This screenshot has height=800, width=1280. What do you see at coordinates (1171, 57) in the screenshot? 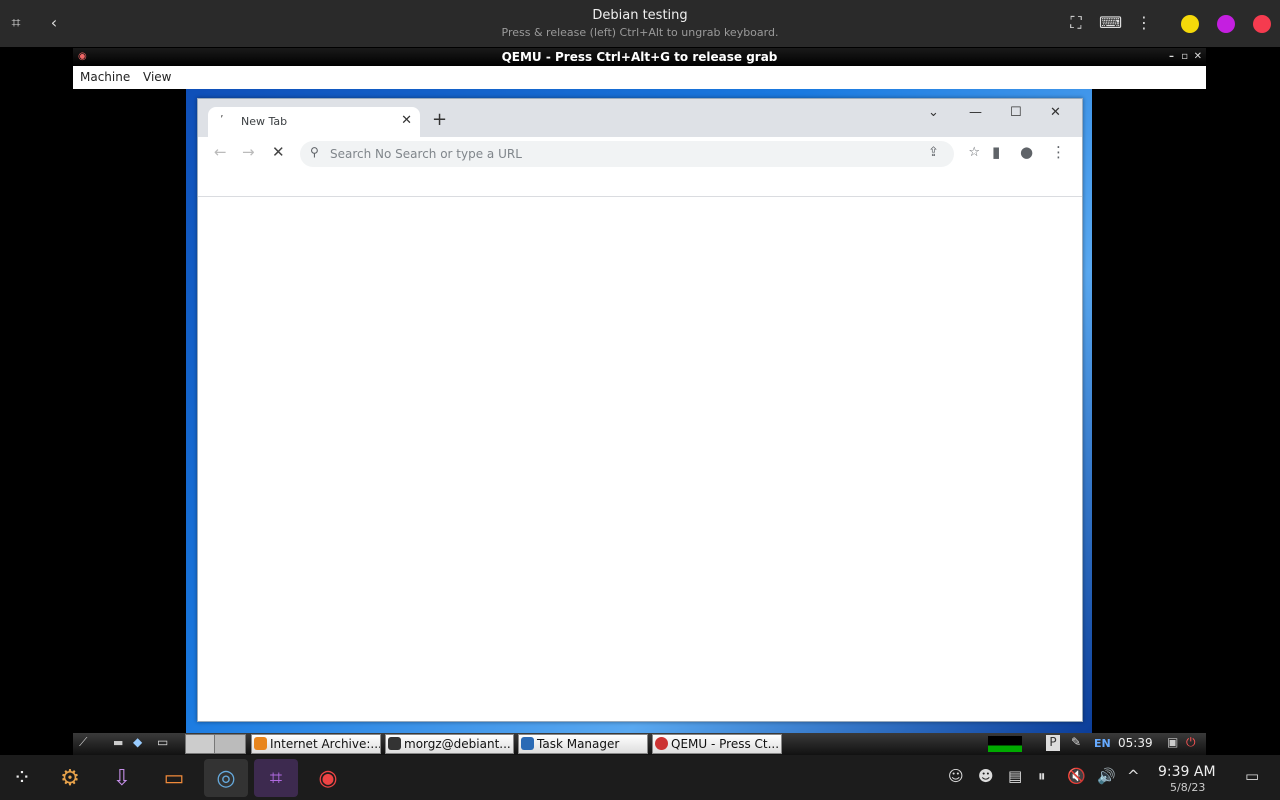
I see `minimize-icon: –` at bounding box center [1171, 57].